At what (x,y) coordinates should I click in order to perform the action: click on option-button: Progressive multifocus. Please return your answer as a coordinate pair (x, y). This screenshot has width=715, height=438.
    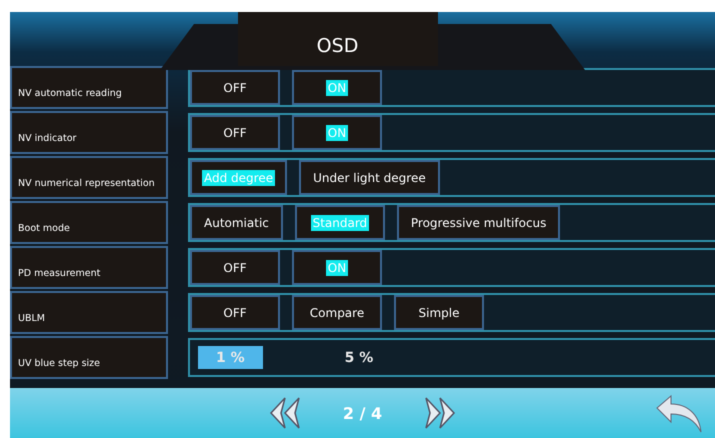
    Looking at the image, I should click on (478, 222).